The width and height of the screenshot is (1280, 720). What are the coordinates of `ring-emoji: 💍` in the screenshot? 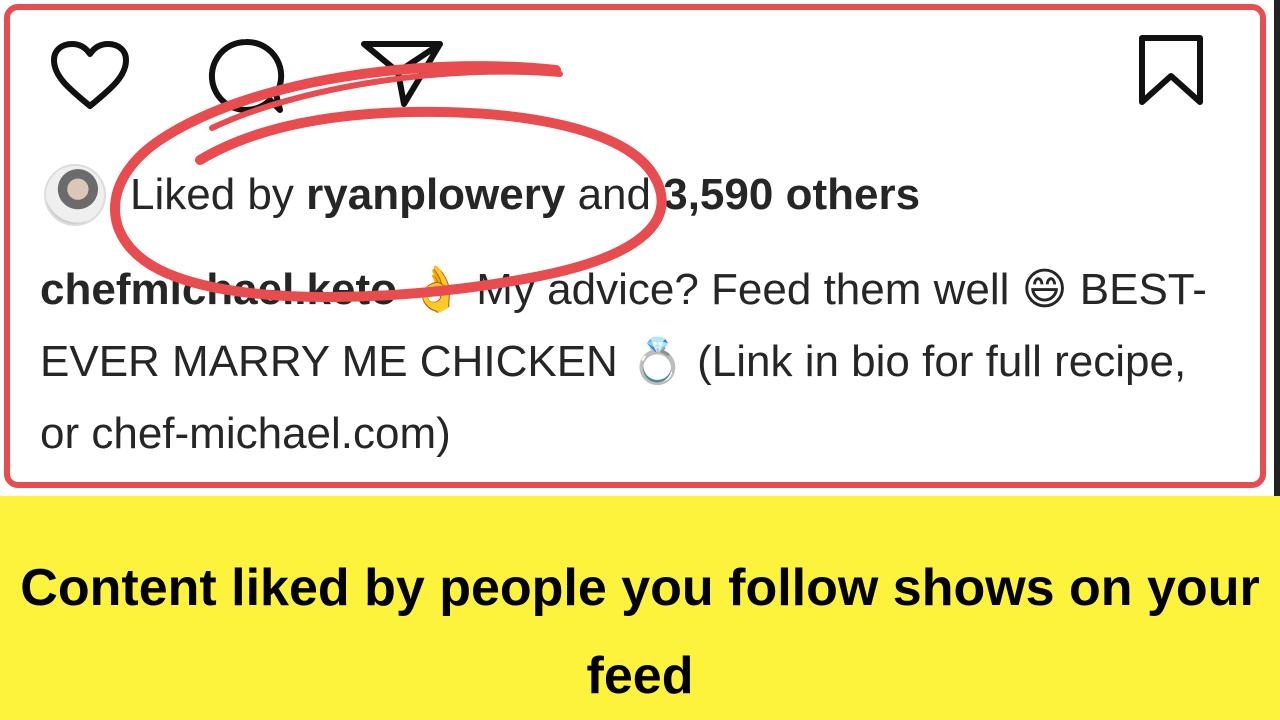 It's located at (657, 361).